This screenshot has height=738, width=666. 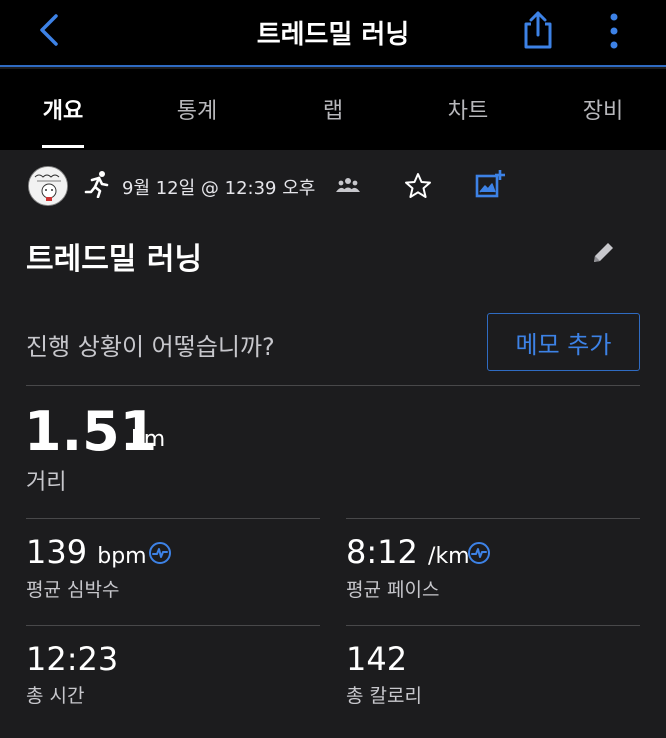 What do you see at coordinates (63, 146) in the screenshot?
I see `active-tab-indicator` at bounding box center [63, 146].